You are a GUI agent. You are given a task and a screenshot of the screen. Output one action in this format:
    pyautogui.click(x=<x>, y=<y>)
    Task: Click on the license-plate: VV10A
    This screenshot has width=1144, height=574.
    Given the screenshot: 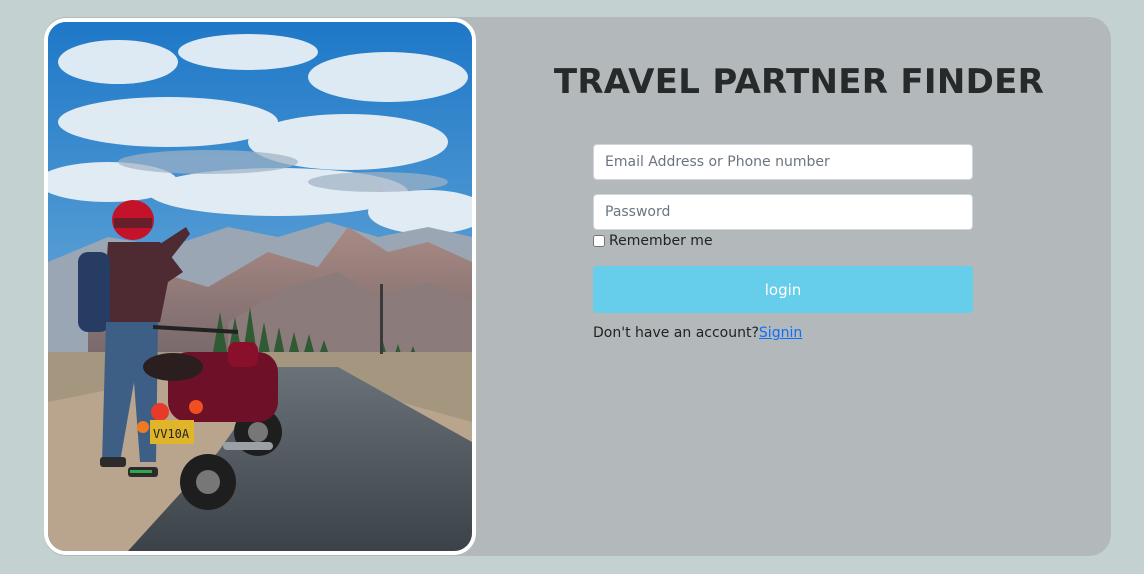 What is the action you would take?
    pyautogui.click(x=171, y=434)
    